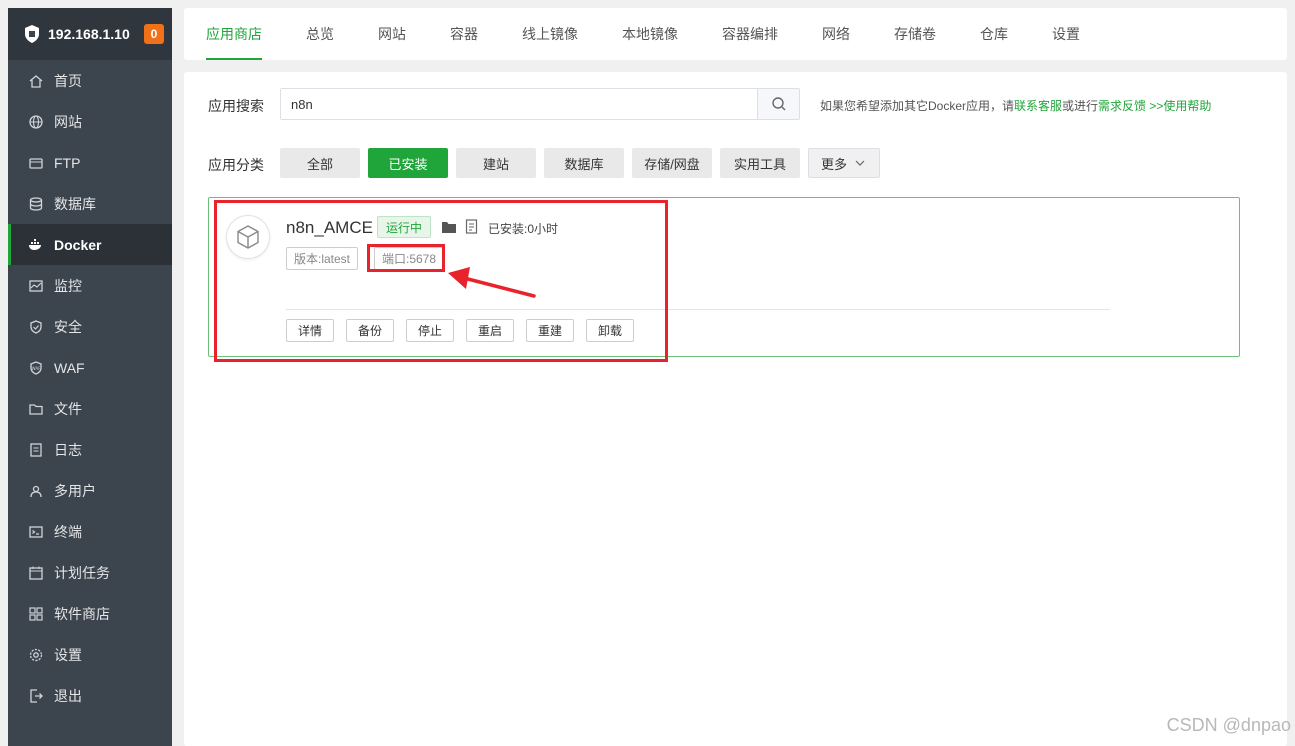 This screenshot has width=1295, height=746. Describe the element at coordinates (834, 164) in the screenshot. I see `more-label: 更多` at that location.